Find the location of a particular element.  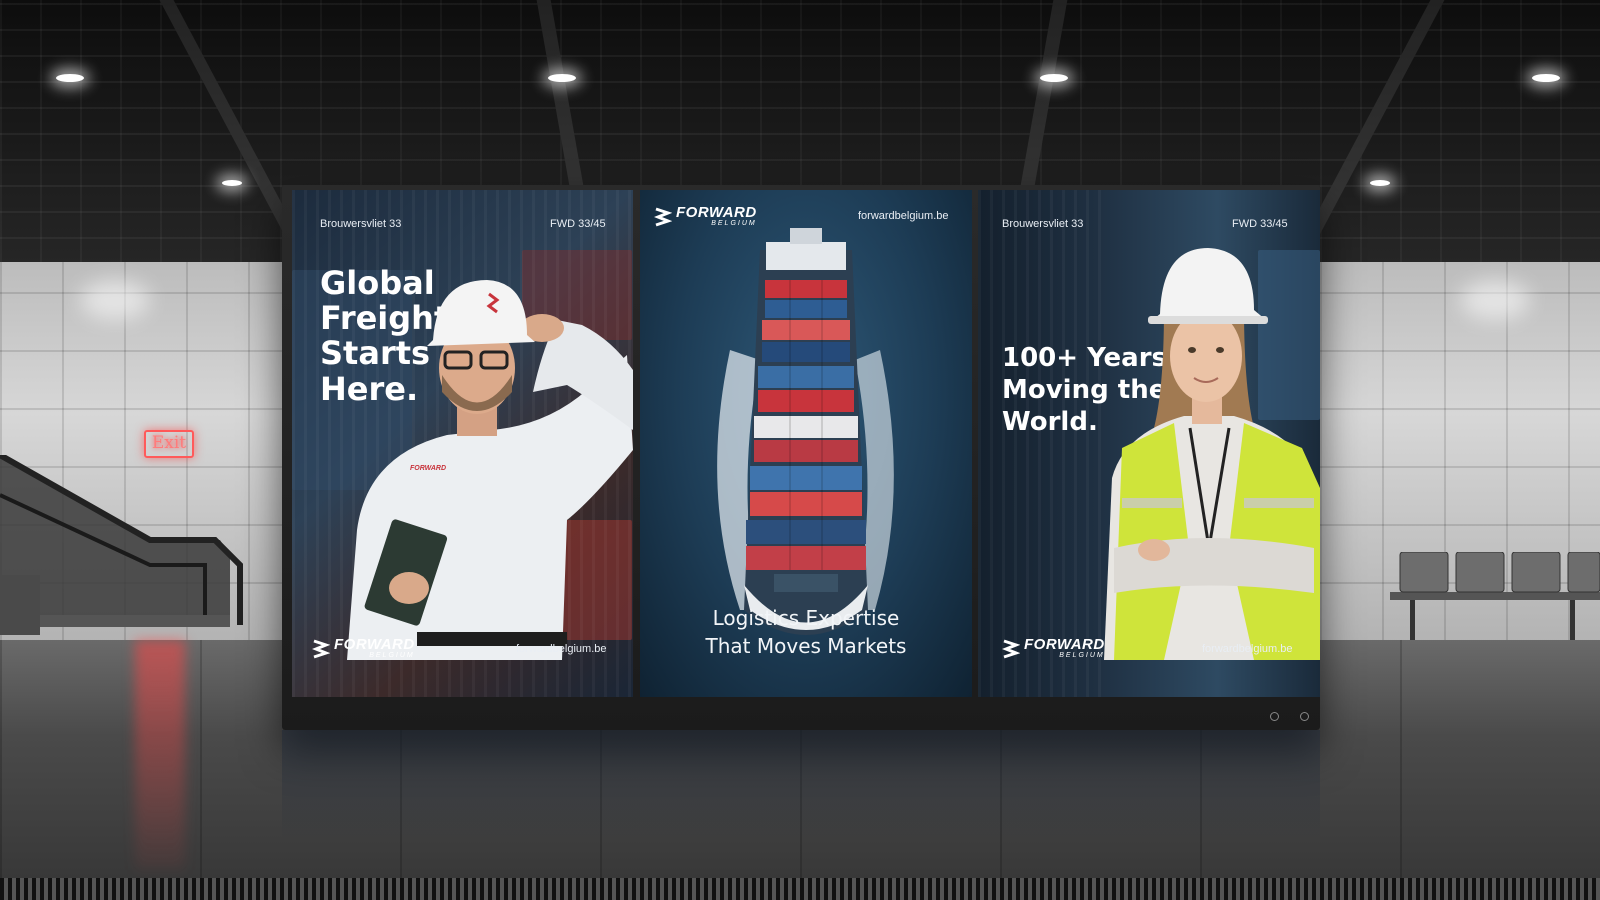

poster-tagline: Logistics Expertise That Moves Markets is located at coordinates (806, 632).